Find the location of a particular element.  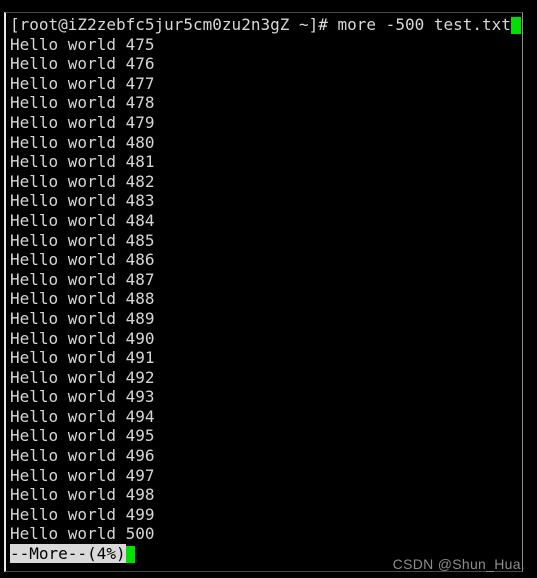

status-cursor is located at coordinates (130, 555).